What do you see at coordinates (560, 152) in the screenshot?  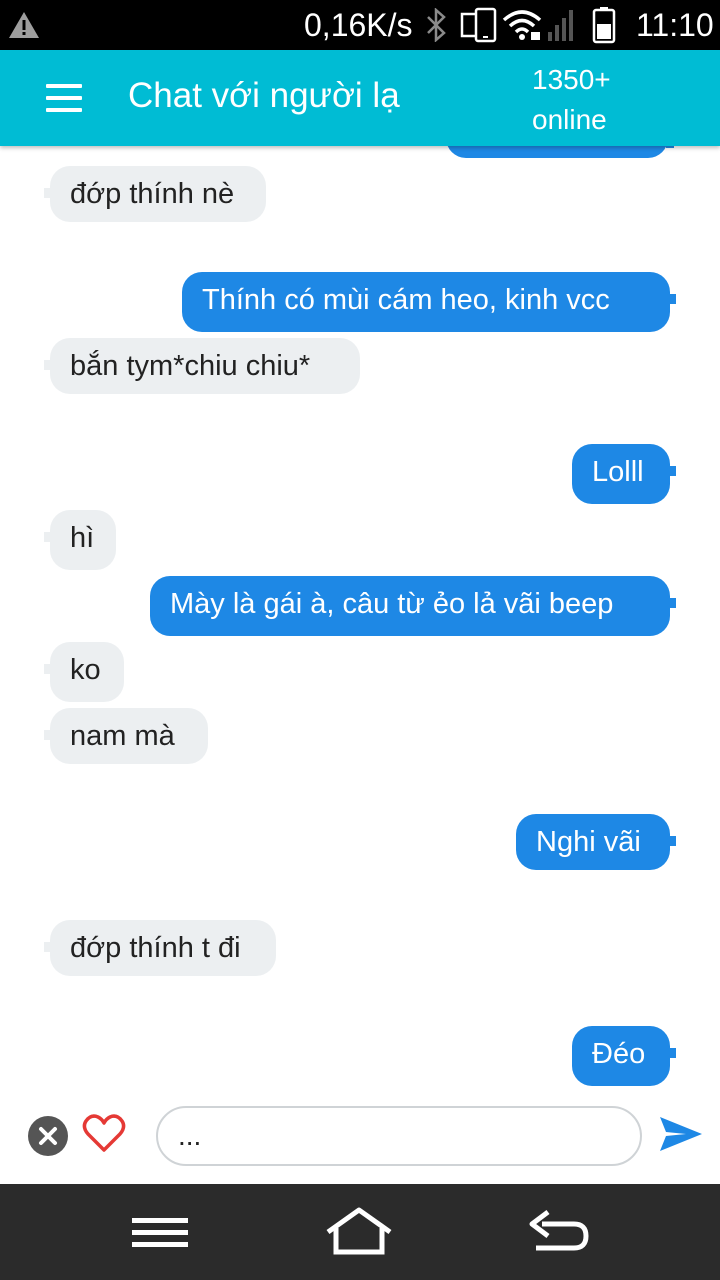 I see `message-bubble-outgoing-partial` at bounding box center [560, 152].